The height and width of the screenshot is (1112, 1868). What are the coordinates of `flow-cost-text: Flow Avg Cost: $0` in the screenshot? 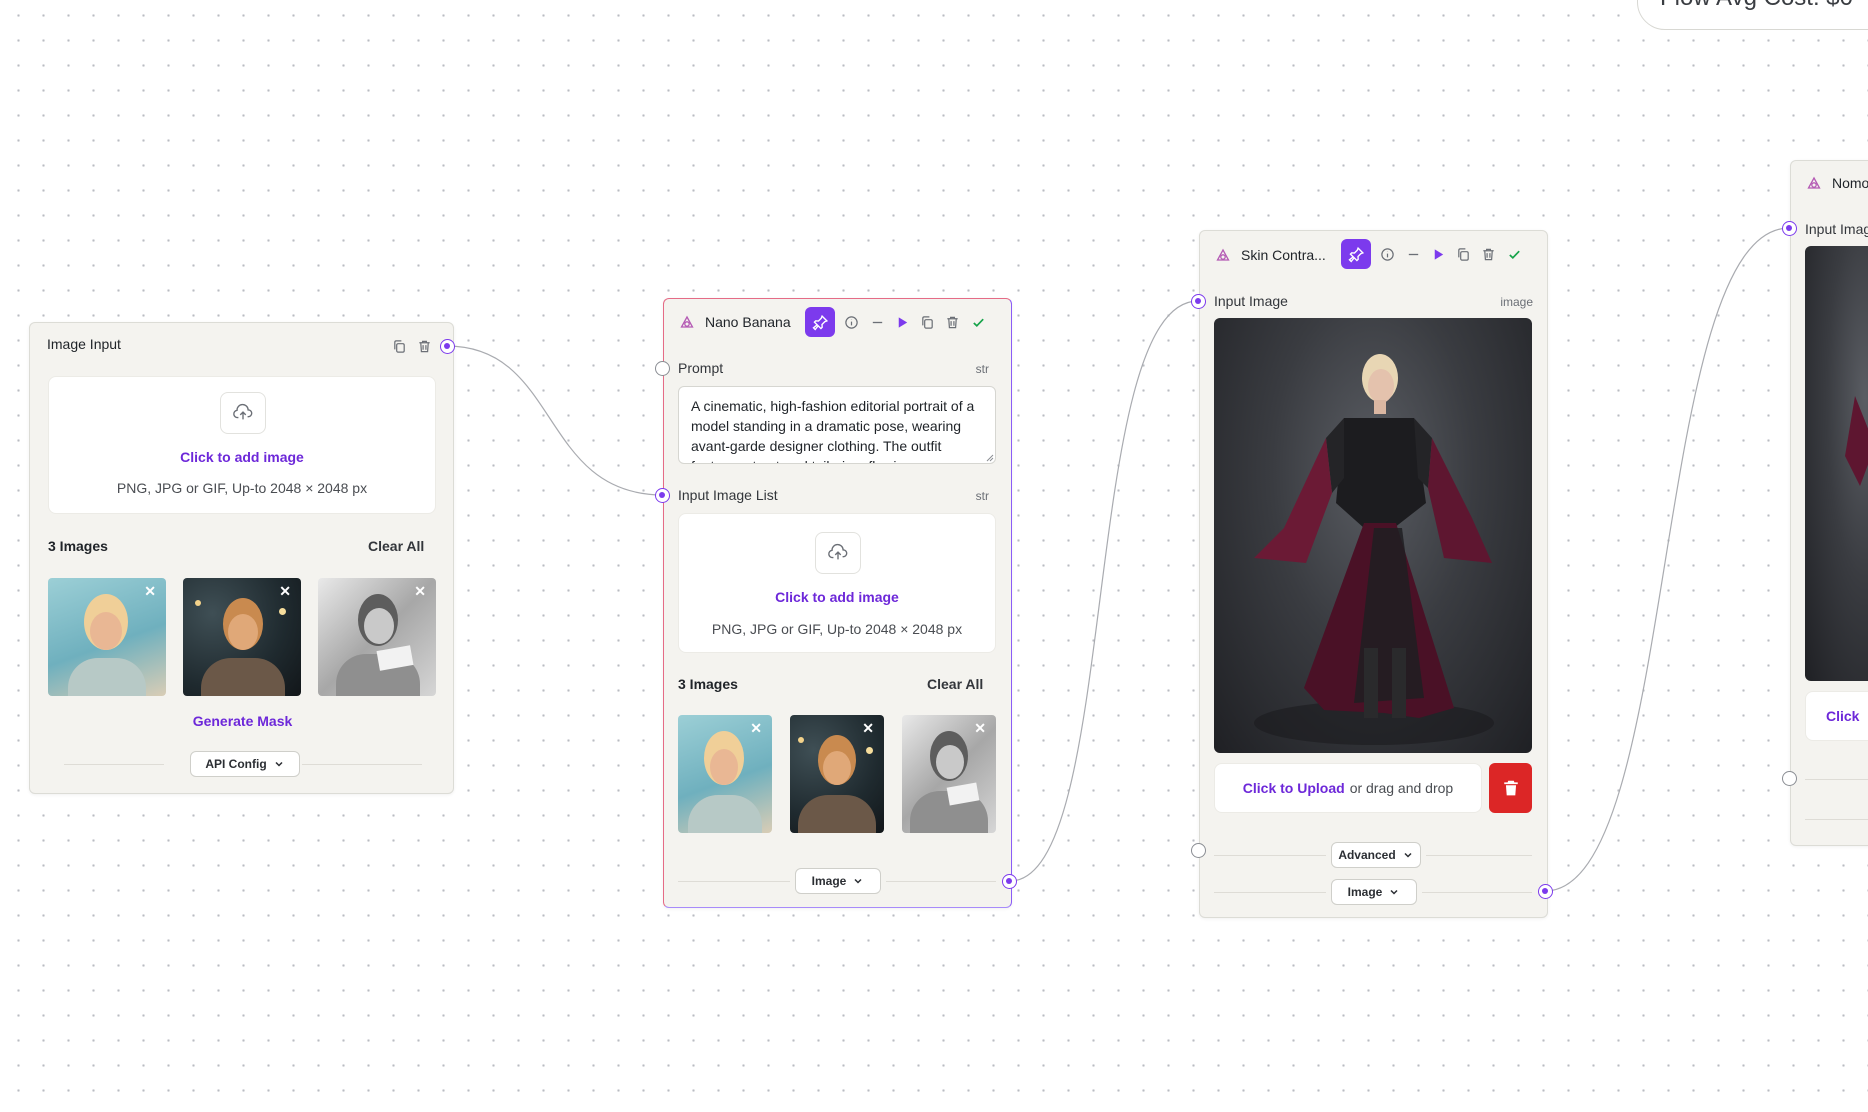 It's located at (1756, 6).